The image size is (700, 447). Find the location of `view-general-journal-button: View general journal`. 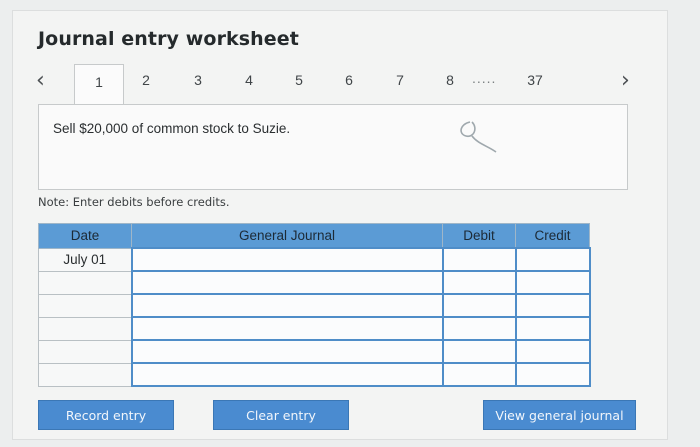

view-general-journal-button: View general journal is located at coordinates (559, 415).